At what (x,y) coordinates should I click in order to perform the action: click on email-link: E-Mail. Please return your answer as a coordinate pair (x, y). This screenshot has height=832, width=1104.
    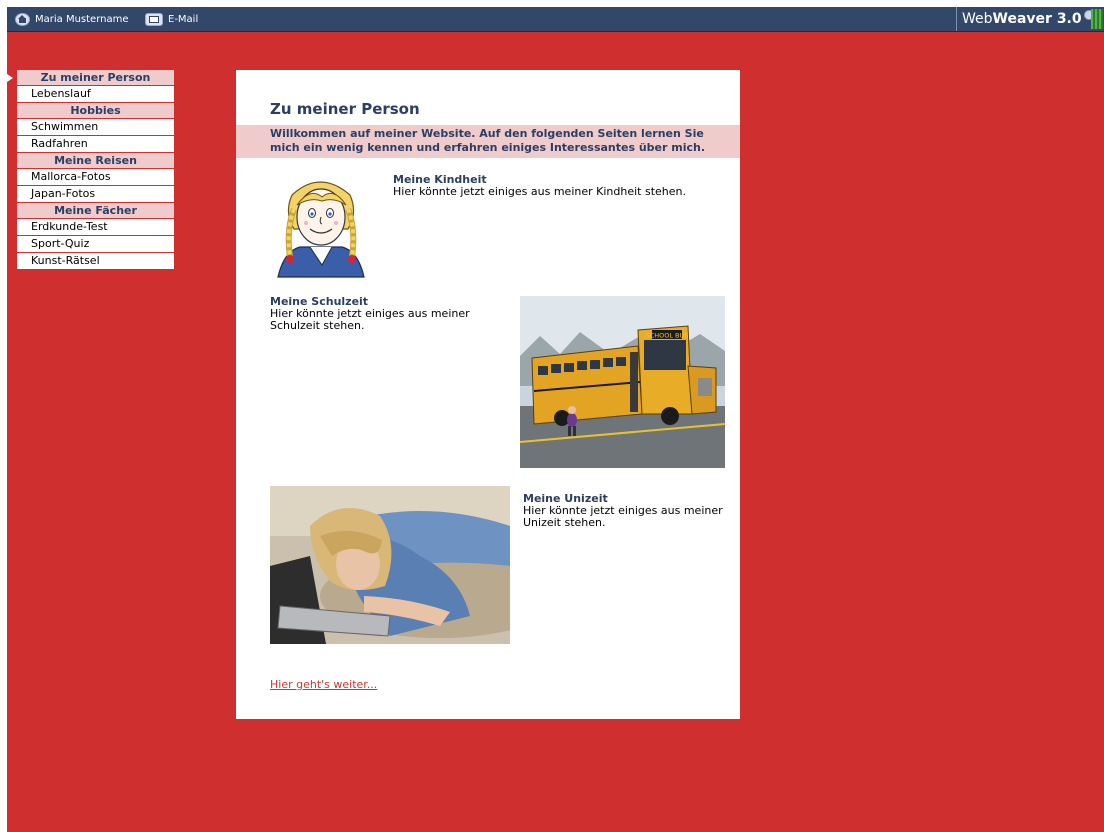
    Looking at the image, I should click on (171, 19).